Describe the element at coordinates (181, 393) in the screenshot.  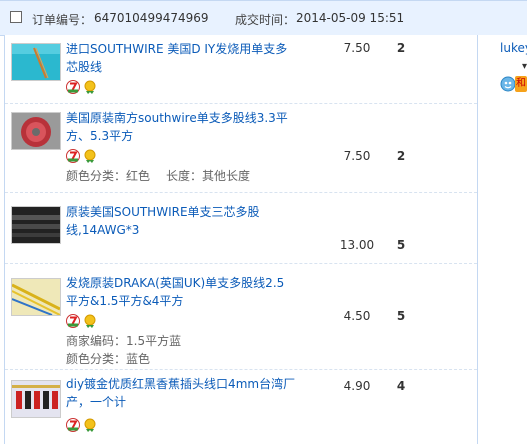
I see `product-title-link: diy镀金优质红黑香蕉插头线口4mm台湾厂产，一个计` at that location.